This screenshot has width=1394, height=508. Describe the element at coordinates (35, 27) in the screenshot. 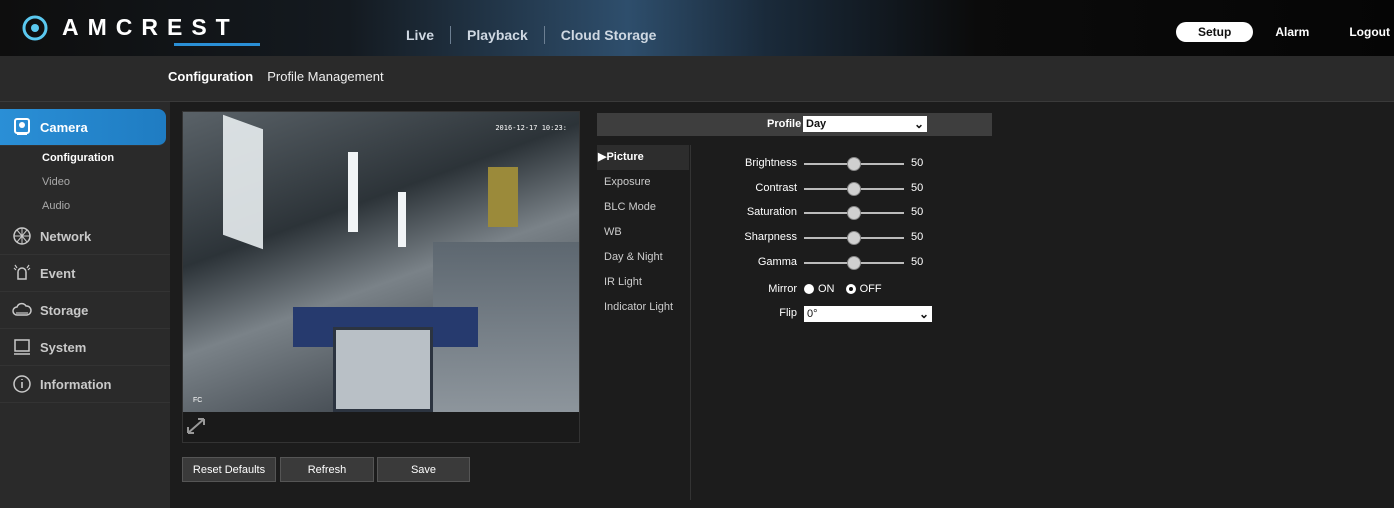

I see `amcrest-logo-icon` at that location.